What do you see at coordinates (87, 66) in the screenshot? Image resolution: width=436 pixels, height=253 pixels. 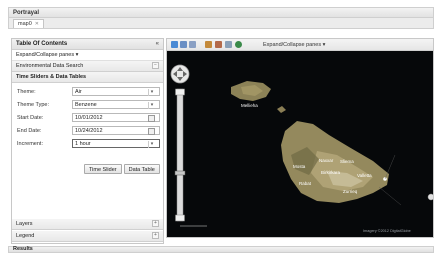 I see `env-data-search-section: Environmental Data Search −` at bounding box center [87, 66].